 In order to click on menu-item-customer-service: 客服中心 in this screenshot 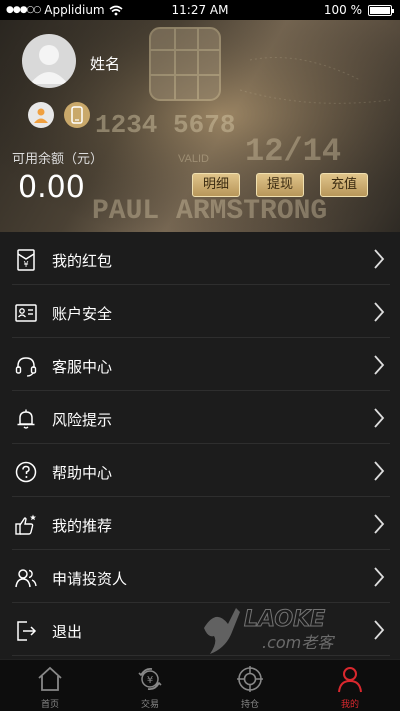, I will do `click(200, 364)`.